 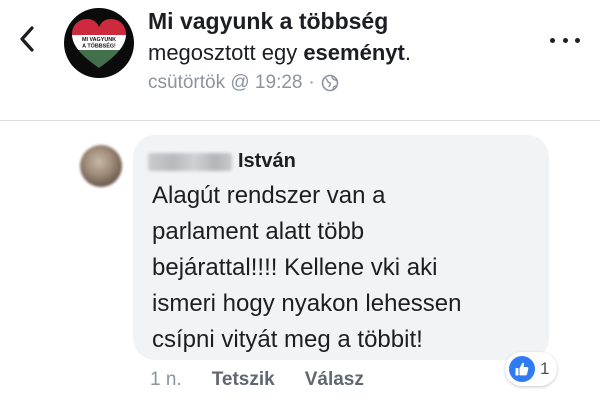 What do you see at coordinates (99, 40) in the screenshot?
I see `logo-text-line1: MI VAGYUNK` at bounding box center [99, 40].